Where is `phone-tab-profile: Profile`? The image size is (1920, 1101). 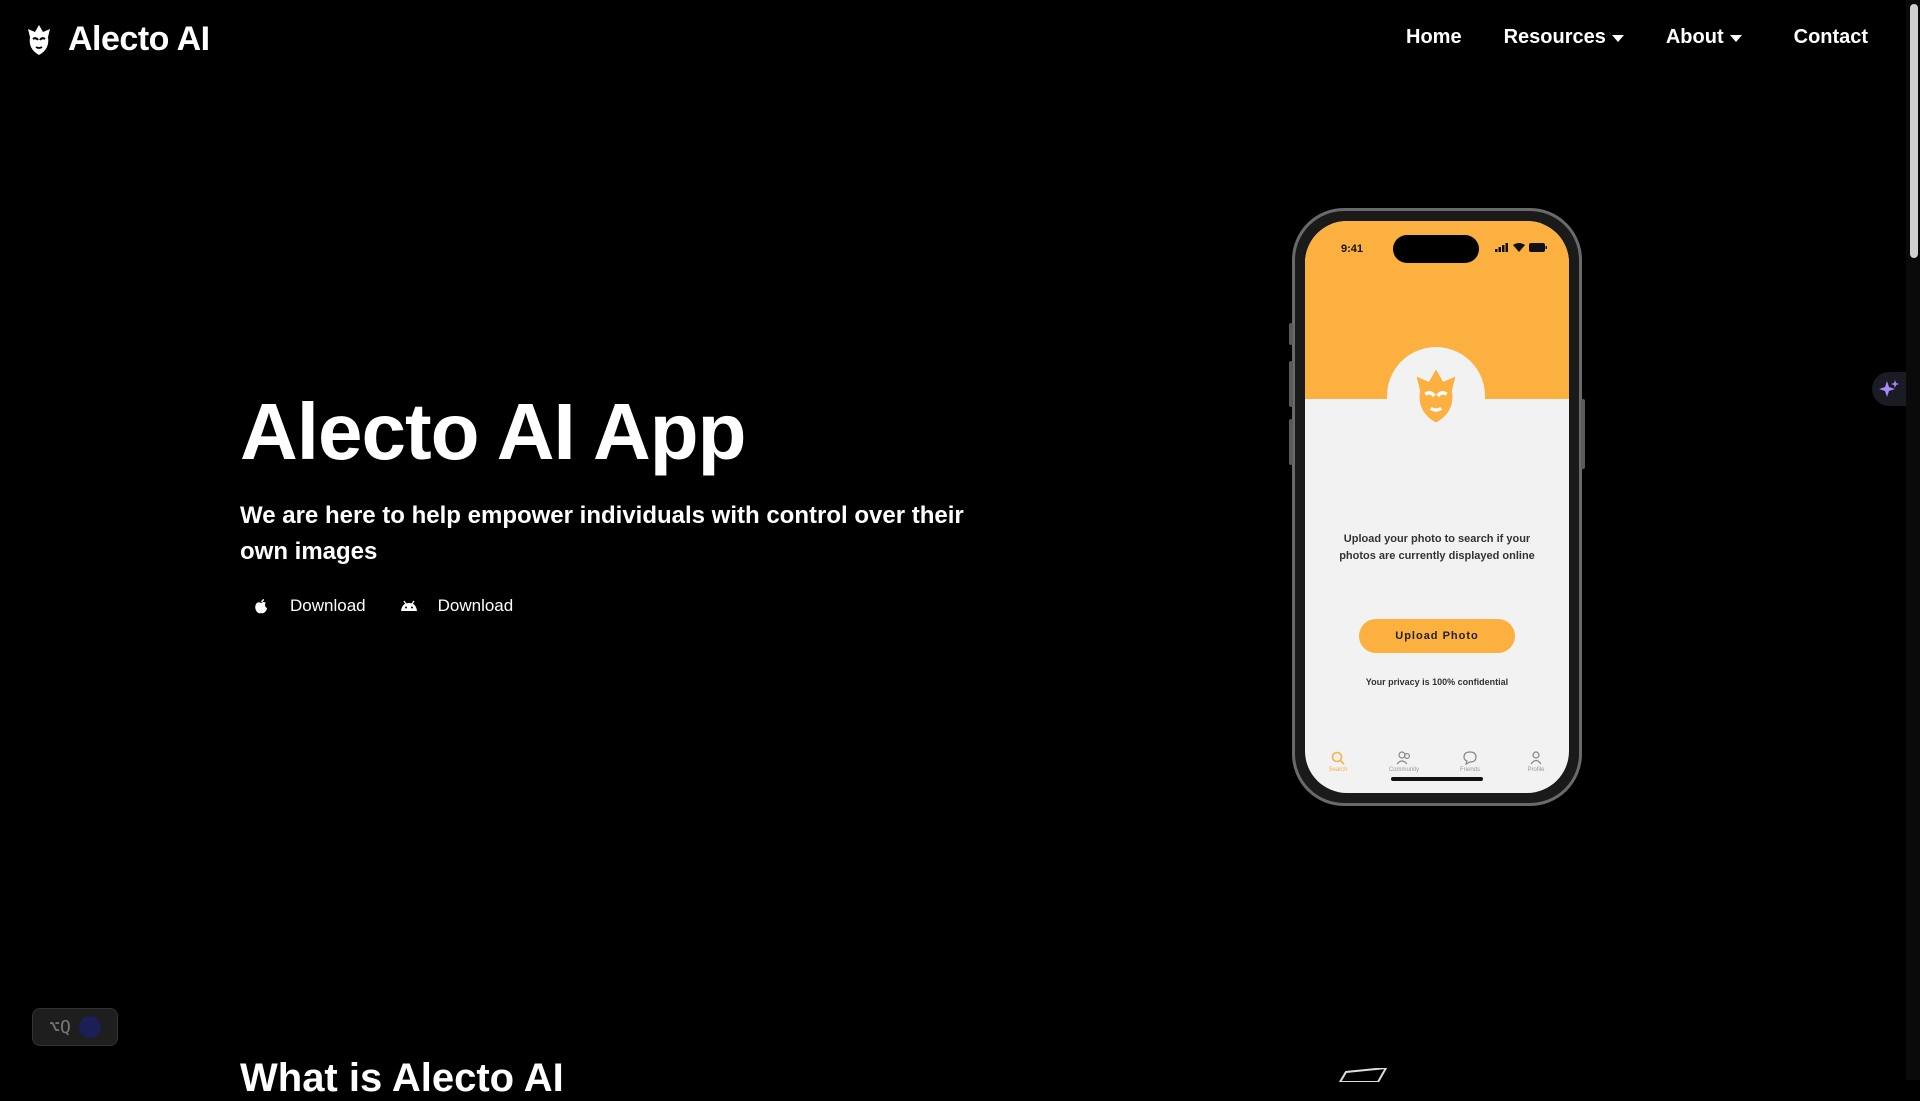 phone-tab-profile: Profile is located at coordinates (1536, 762).